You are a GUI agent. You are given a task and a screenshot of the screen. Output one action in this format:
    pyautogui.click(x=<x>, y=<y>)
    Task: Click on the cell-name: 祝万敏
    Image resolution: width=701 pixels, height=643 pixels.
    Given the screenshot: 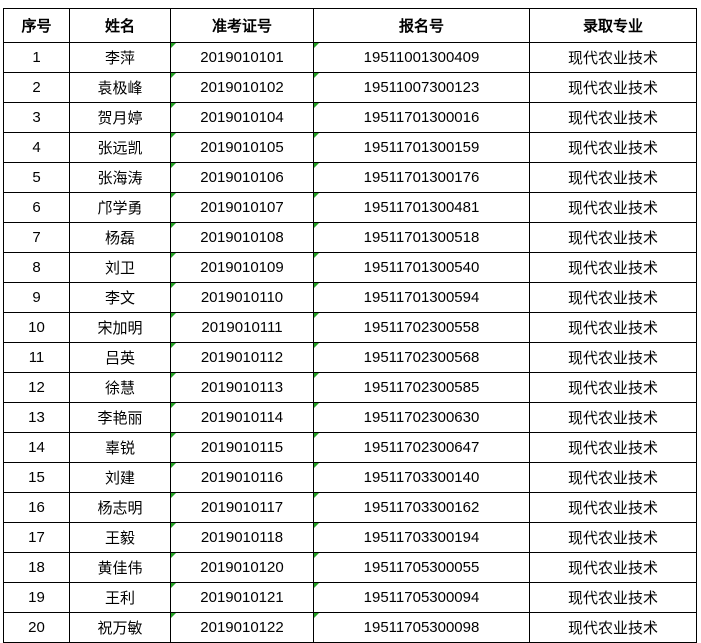 What is the action you would take?
    pyautogui.click(x=120, y=627)
    